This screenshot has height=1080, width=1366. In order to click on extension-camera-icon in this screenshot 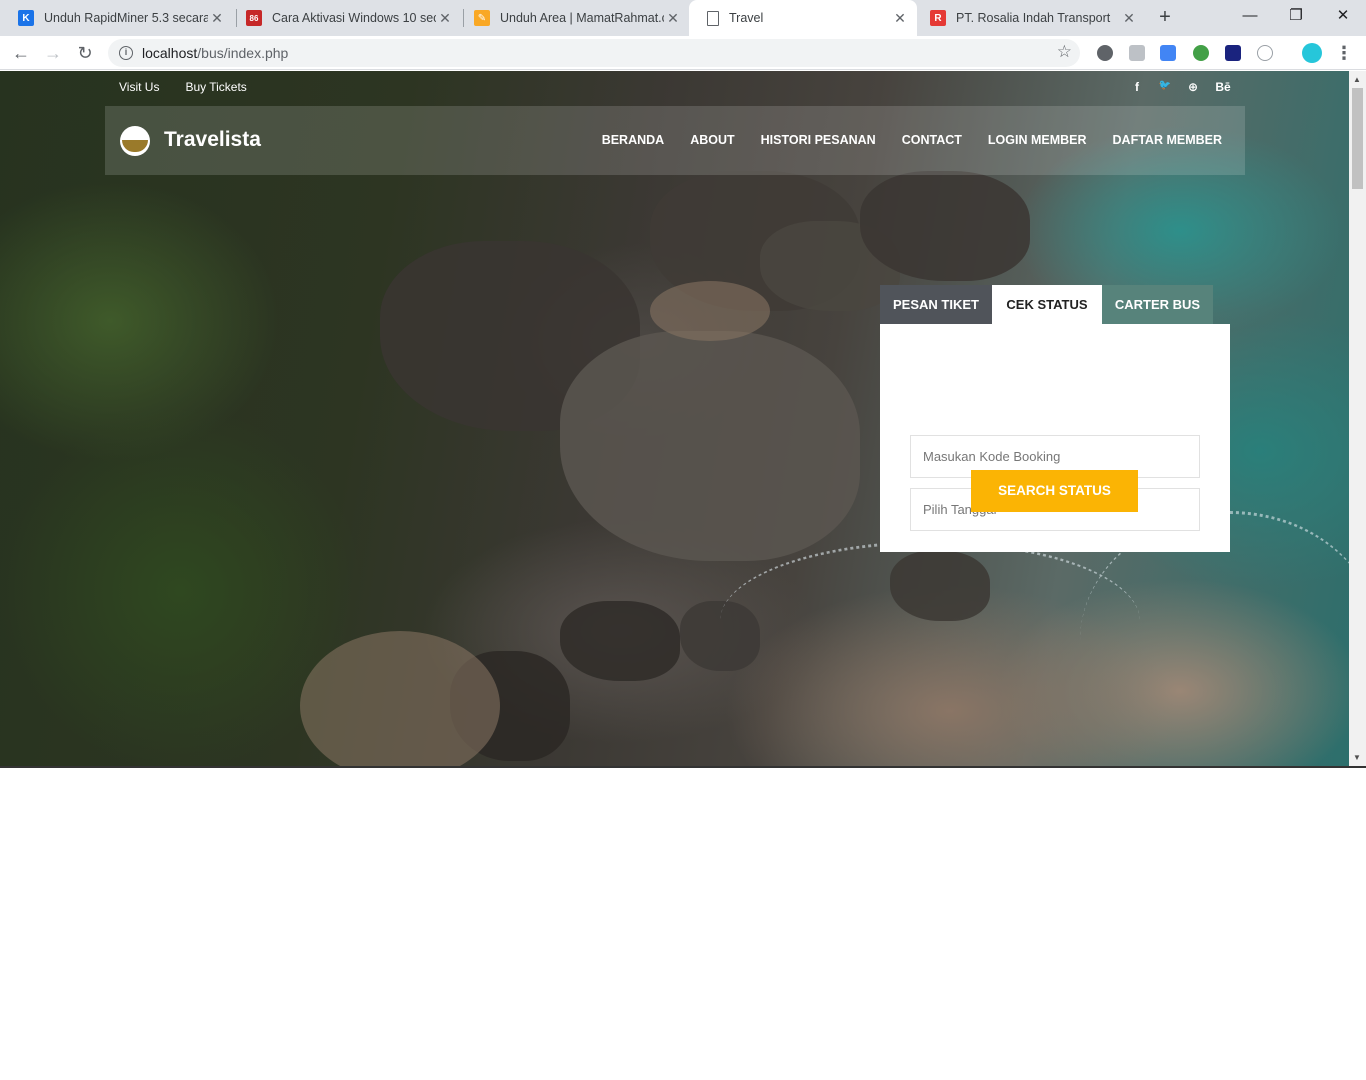, I will do `click(1137, 53)`.